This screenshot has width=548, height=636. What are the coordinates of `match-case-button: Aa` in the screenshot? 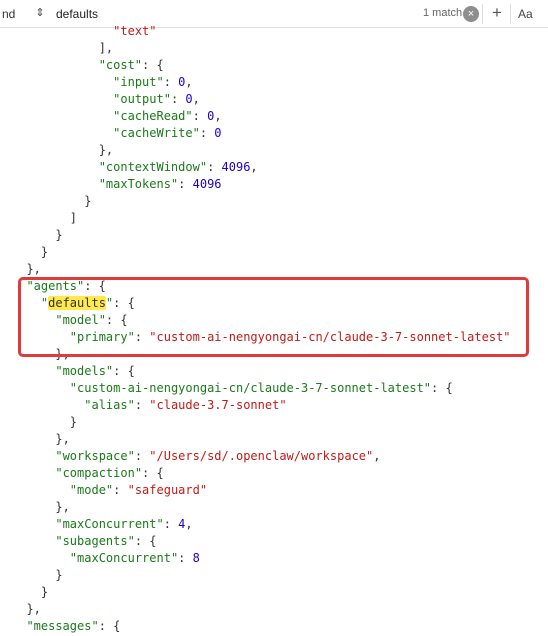 It's located at (525, 14).